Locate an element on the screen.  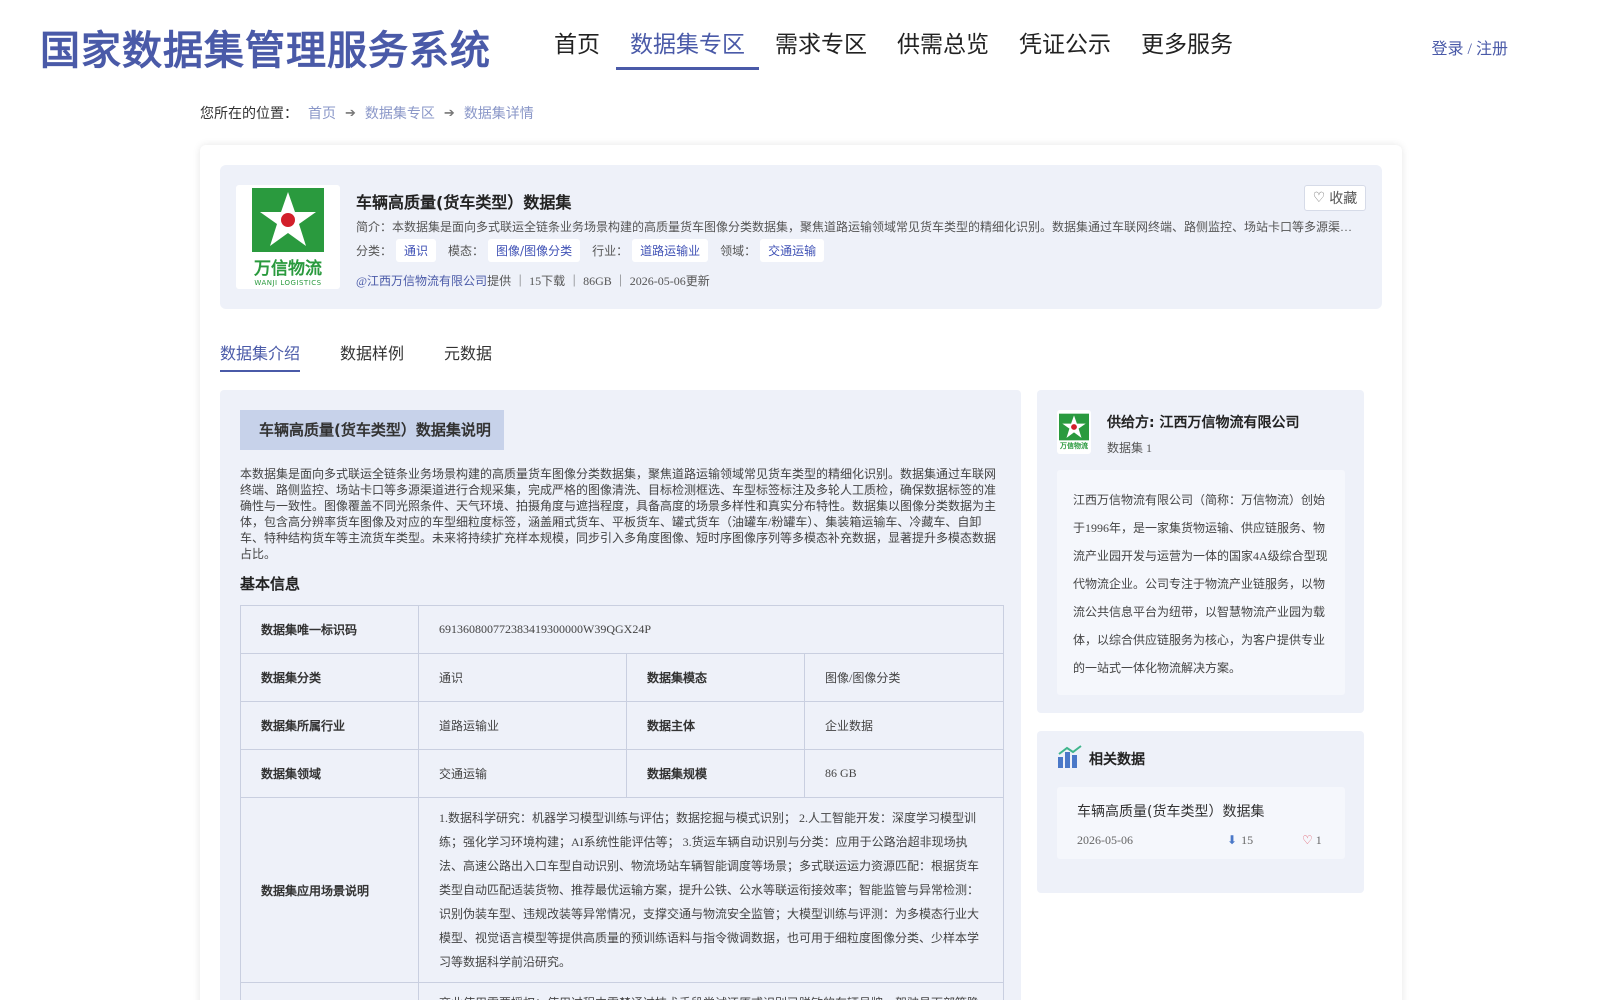
like-count: 1 is located at coordinates (1318, 840).